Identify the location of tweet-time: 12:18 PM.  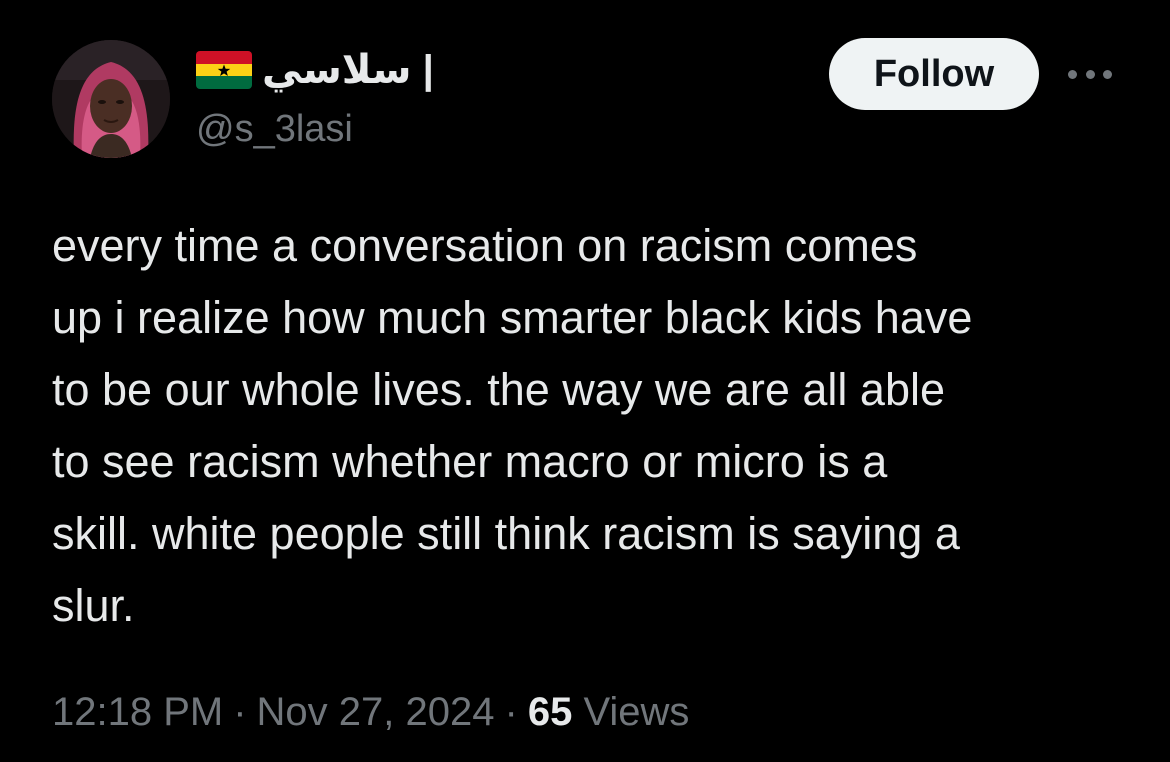
(137, 712).